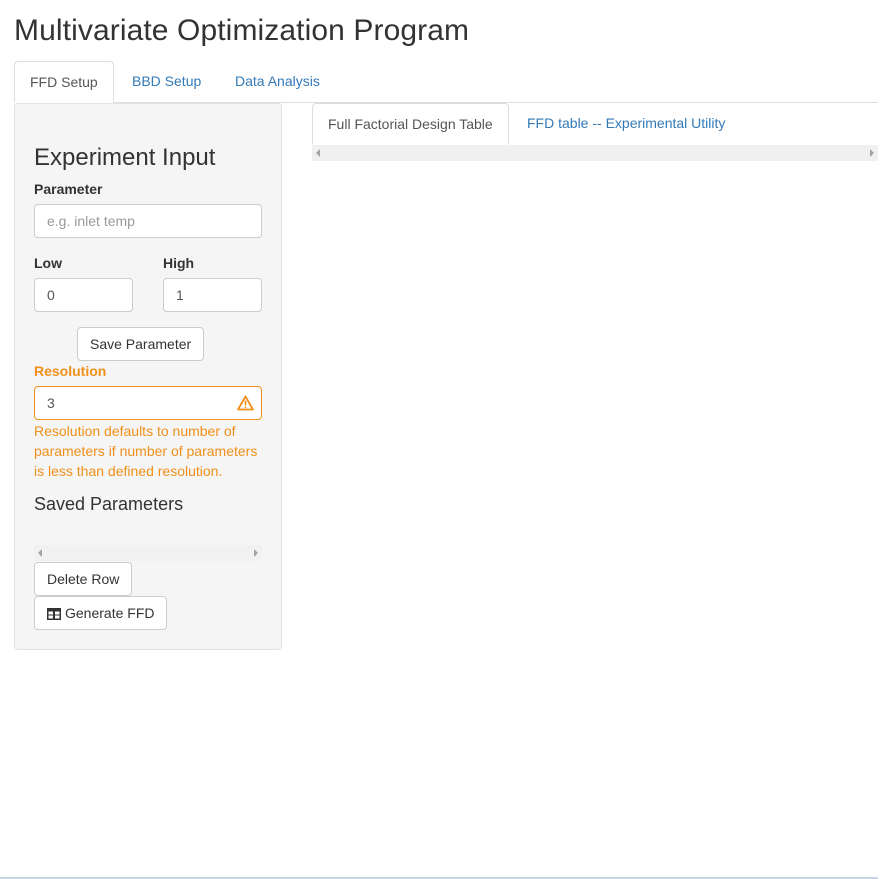 This screenshot has width=892, height=879. I want to click on generate-ffd-label: Generate FFD, so click(110, 613).